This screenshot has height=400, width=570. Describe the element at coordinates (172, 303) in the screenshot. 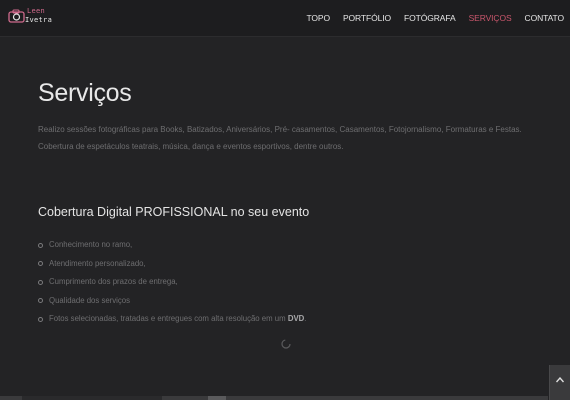

I see `list-item: Qualidade dos serviços` at that location.